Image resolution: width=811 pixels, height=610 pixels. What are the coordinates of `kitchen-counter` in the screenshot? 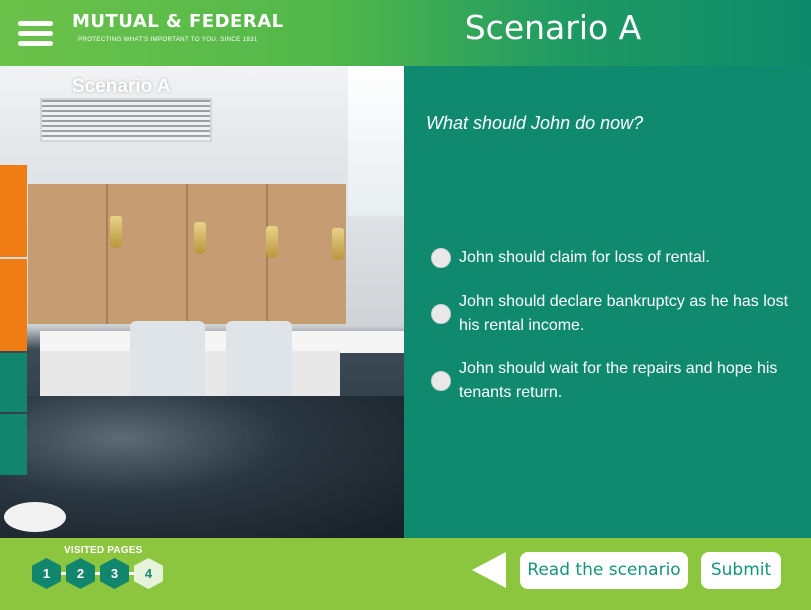 It's located at (222, 342).